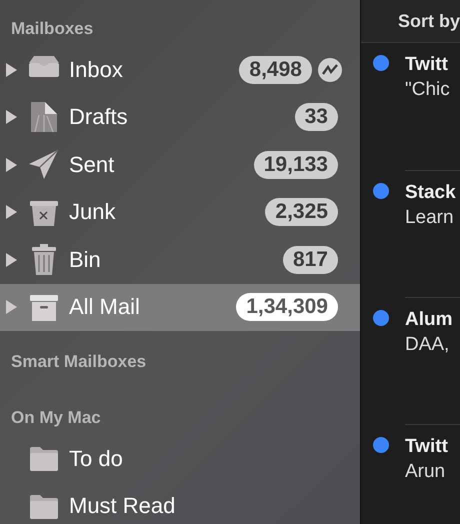  Describe the element at coordinates (56, 418) in the screenshot. I see `section-header: On My Mac` at that location.